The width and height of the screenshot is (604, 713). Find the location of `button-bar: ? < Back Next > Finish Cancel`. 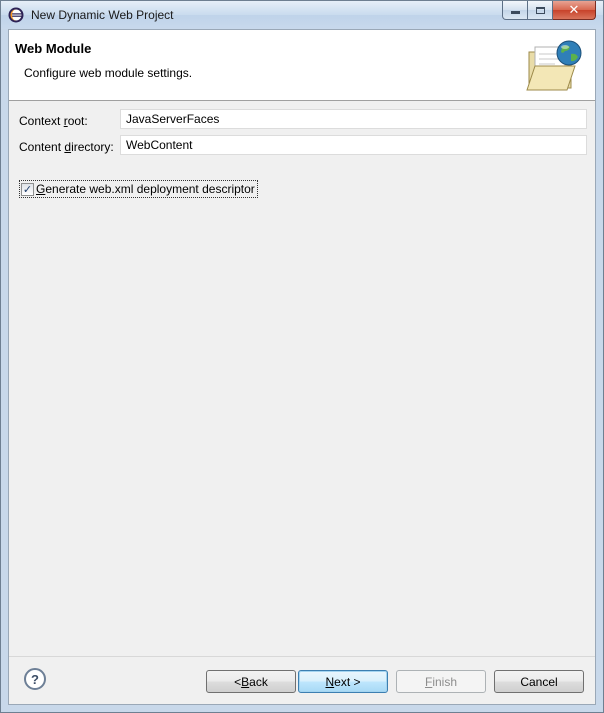

button-bar: ? < Back Next > Finish Cancel is located at coordinates (302, 680).